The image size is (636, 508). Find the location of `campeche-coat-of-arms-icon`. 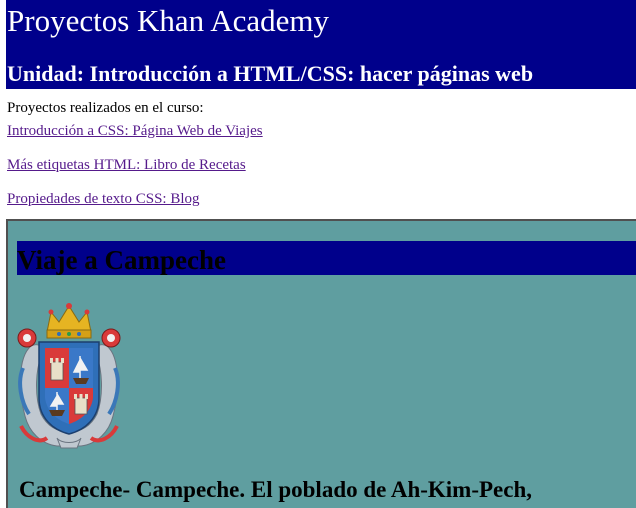

campeche-coat-of-arms-icon is located at coordinates (69, 376).